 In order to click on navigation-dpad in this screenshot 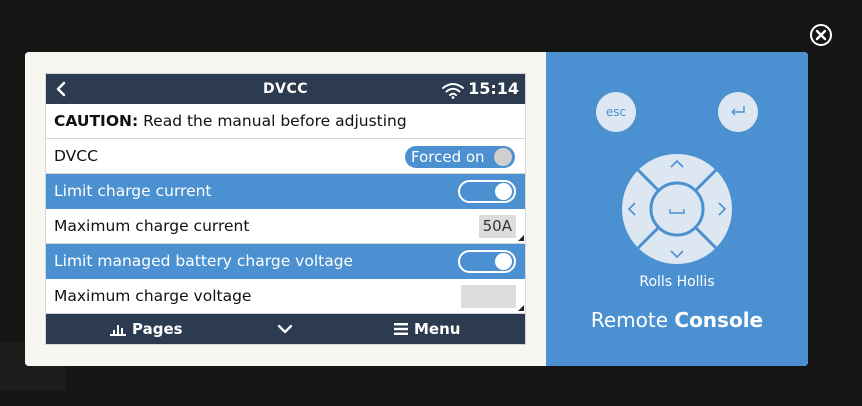, I will do `click(677, 209)`.